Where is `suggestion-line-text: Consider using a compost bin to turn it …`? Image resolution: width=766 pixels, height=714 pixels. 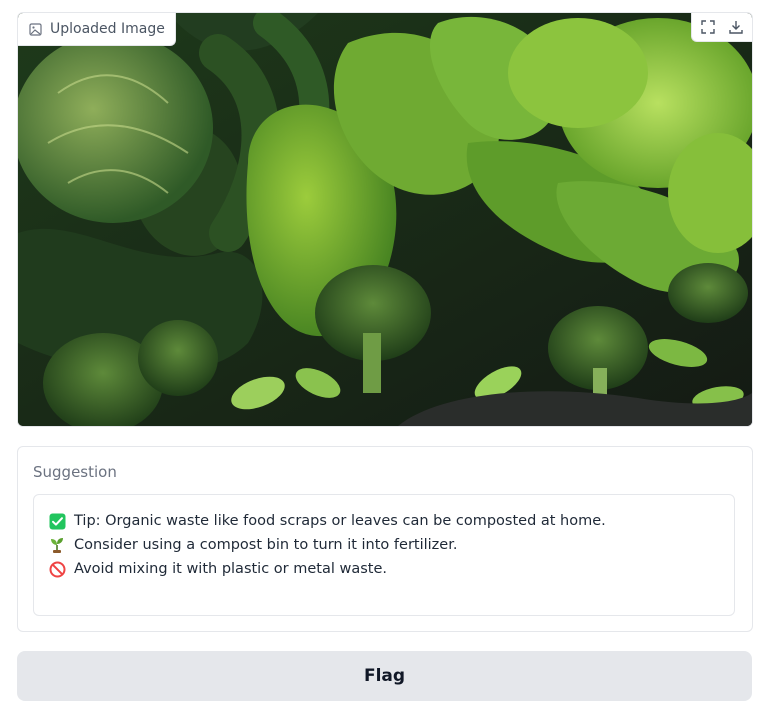
suggestion-line-text: Consider using a compost bin to turn it … is located at coordinates (266, 545).